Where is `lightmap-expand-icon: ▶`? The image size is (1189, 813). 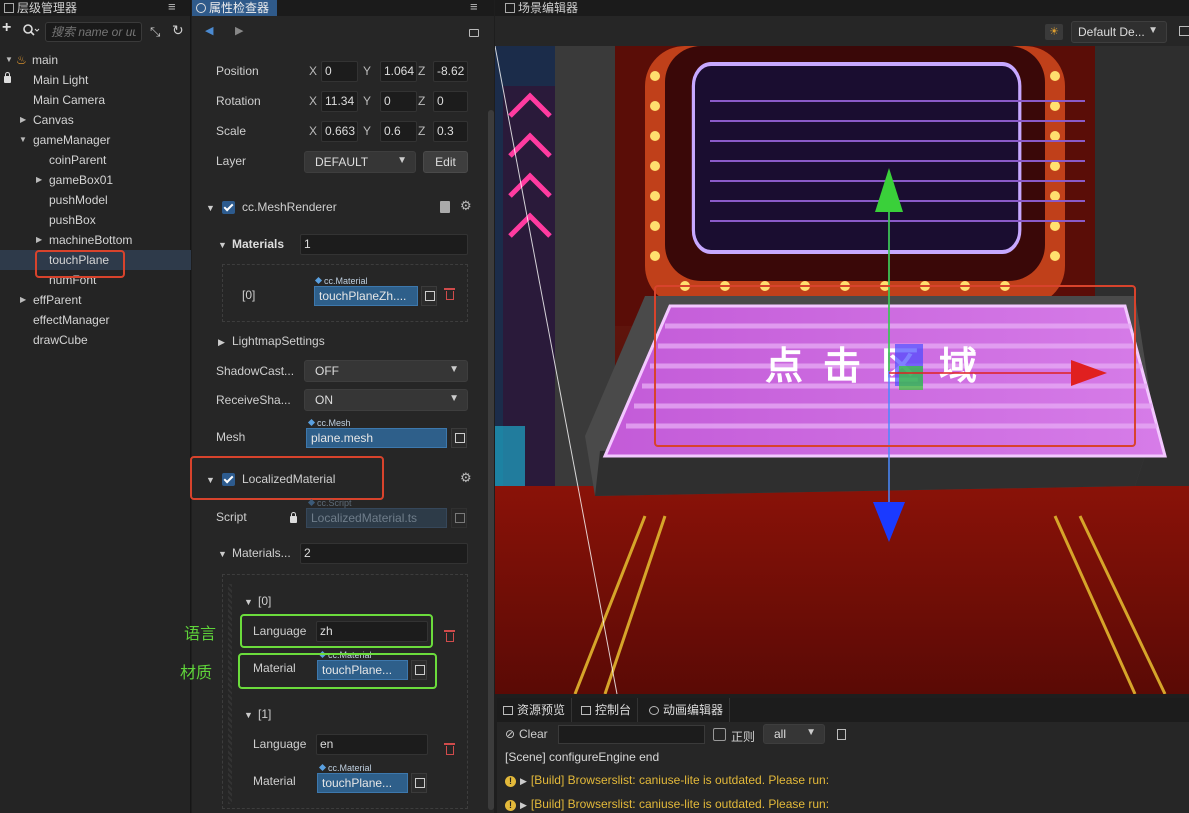 lightmap-expand-icon: ▶ is located at coordinates (221, 342).